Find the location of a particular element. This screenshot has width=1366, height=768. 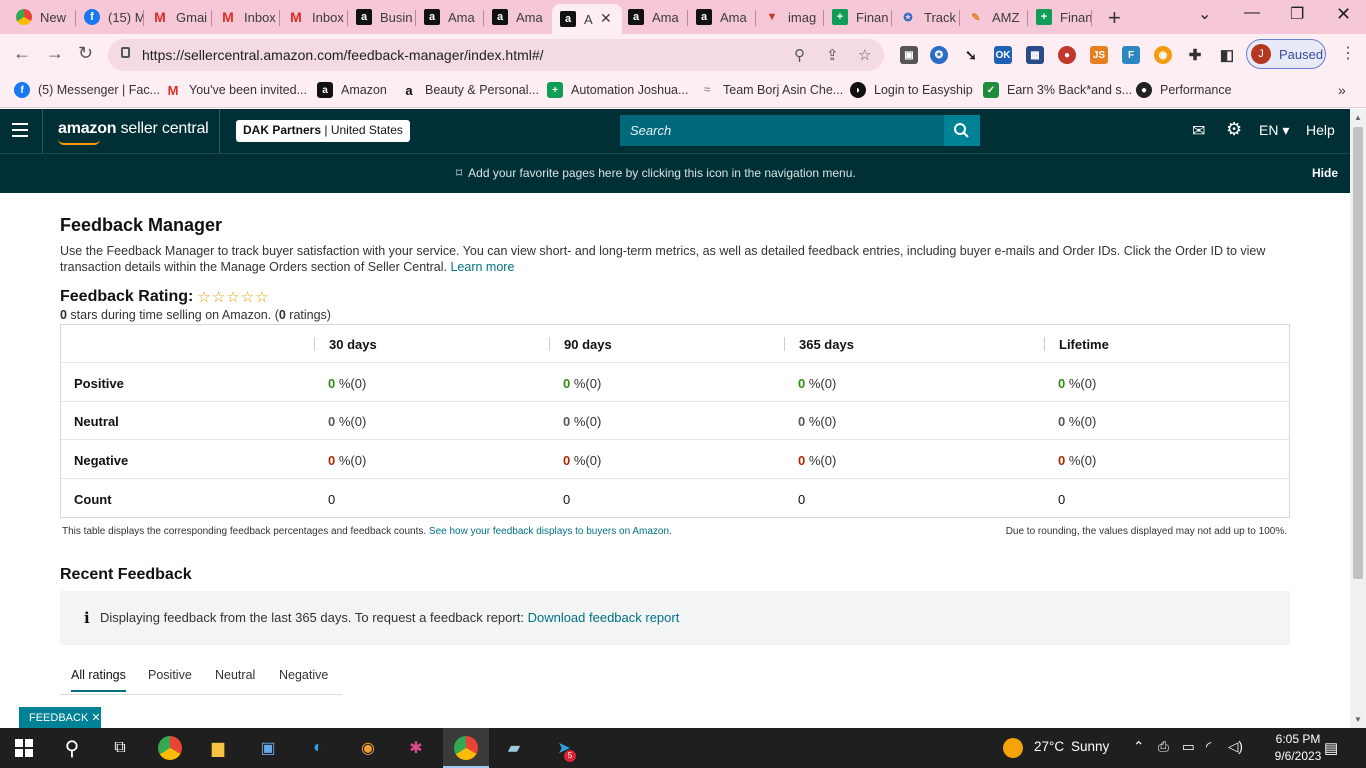

hide-favorites-button: Hide is located at coordinates (1325, 173).